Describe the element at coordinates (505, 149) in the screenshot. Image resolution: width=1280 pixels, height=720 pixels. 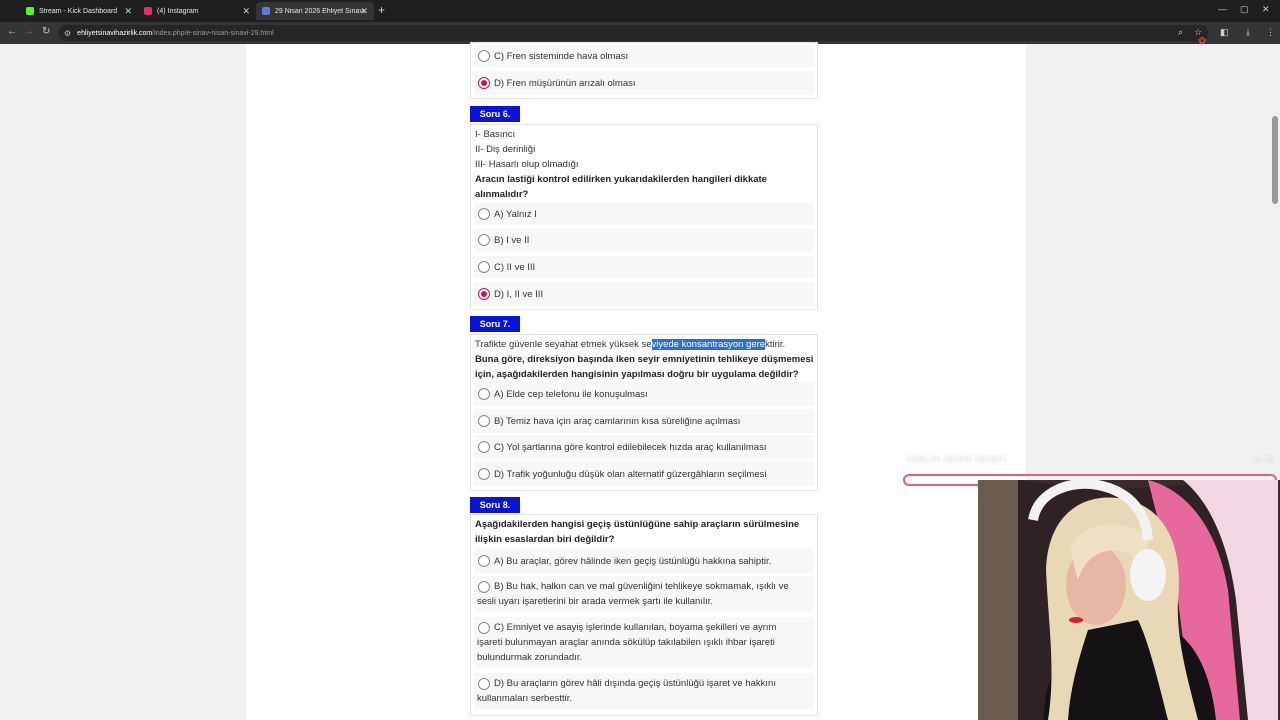
I see `premise: II- Diş derinliği` at that location.